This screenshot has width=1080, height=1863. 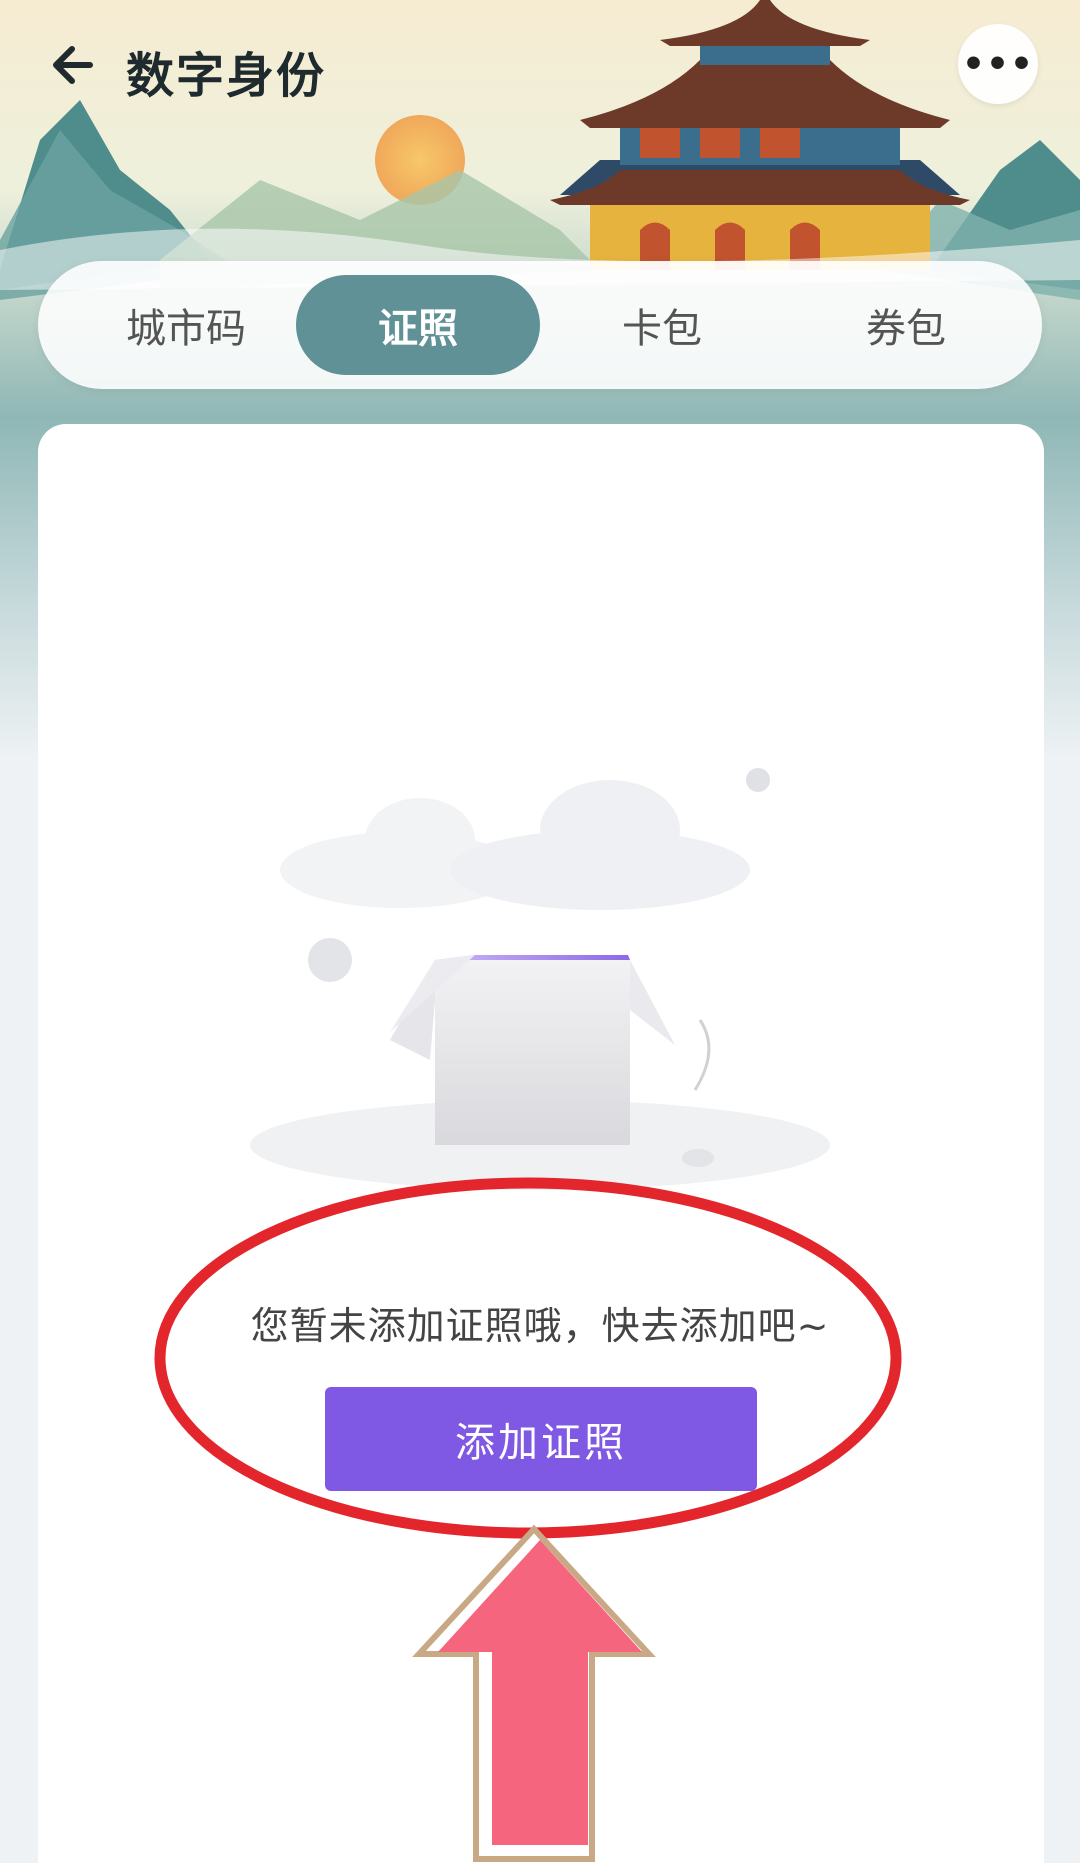 What do you see at coordinates (540, 1326) in the screenshot?
I see `empty-state-message: 您暂未添加证照哦，快去添加吧~` at bounding box center [540, 1326].